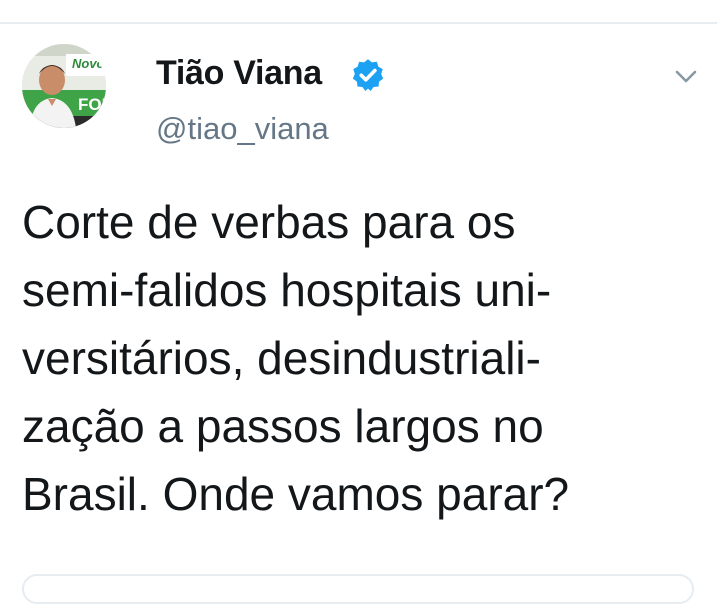 The image size is (717, 604). What do you see at coordinates (88, 63) in the screenshot?
I see `avatar-banner-text-top: Novo` at bounding box center [88, 63].